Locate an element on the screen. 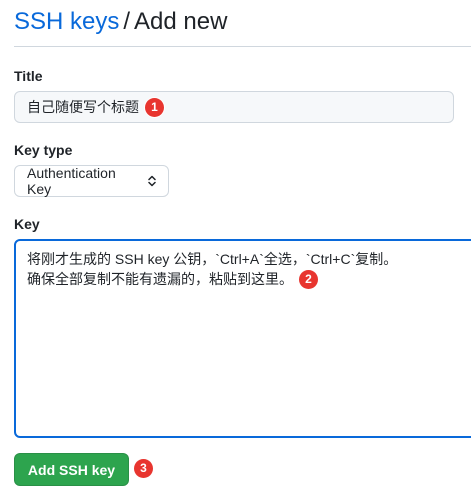 The width and height of the screenshot is (471, 503). breadcrumb: SSH keys / Add new is located at coordinates (120, 22).